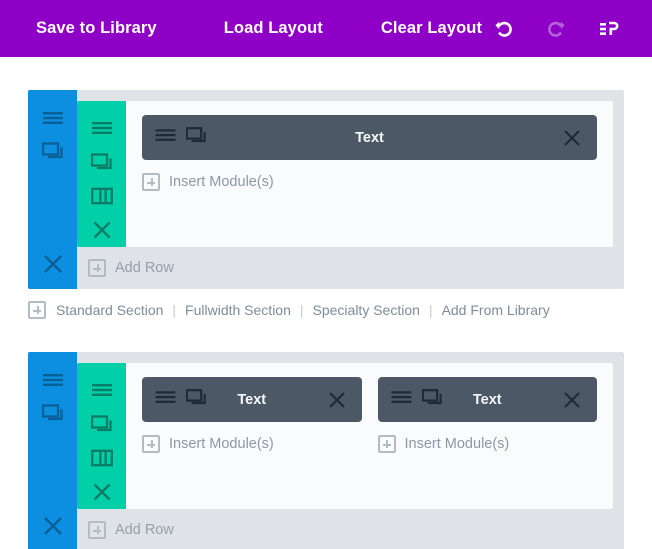 The width and height of the screenshot is (652, 549). I want to click on builder-toolbar: Save to Library Load Layout Clear Layout, so click(326, 28).